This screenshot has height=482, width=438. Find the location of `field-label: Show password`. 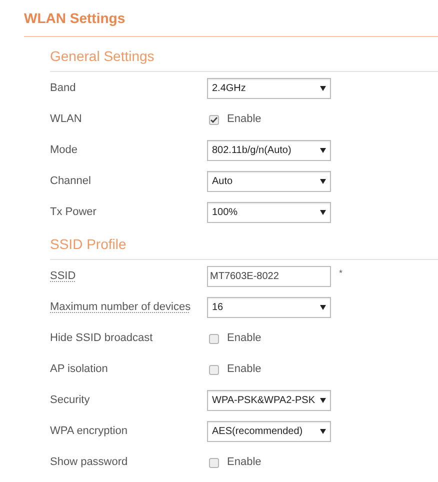

field-label: Show password is located at coordinates (89, 462).